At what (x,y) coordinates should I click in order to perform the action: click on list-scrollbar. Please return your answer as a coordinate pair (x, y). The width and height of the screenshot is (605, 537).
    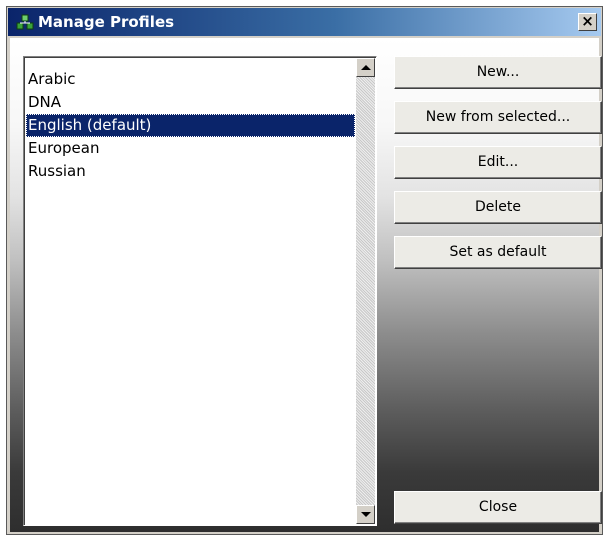
    Looking at the image, I should click on (365, 291).